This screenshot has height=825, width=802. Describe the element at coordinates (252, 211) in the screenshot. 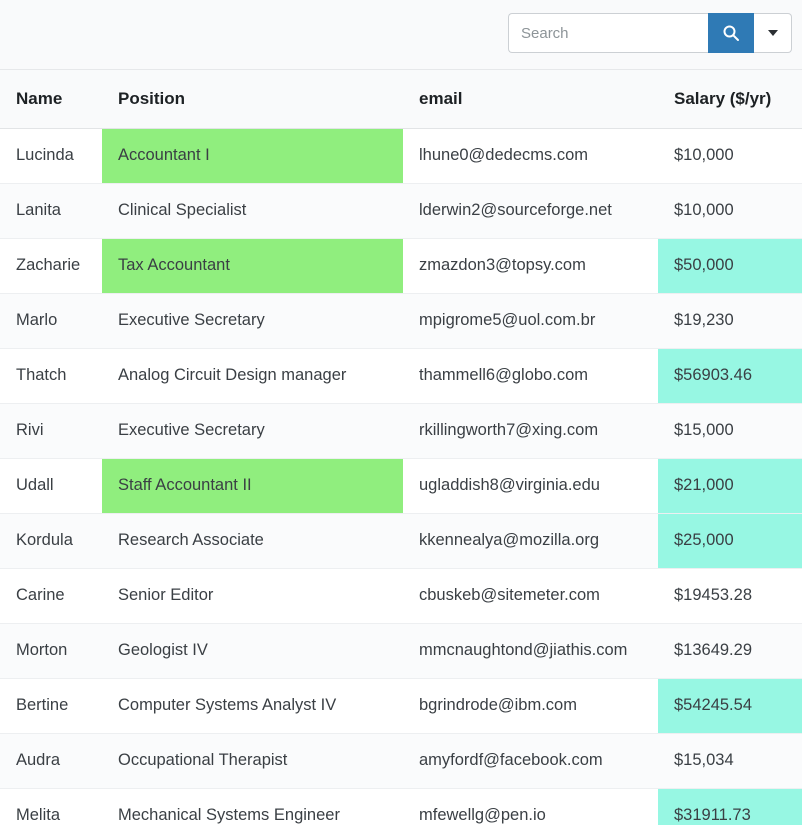

I see `cell-position: Clinical Specialist` at that location.